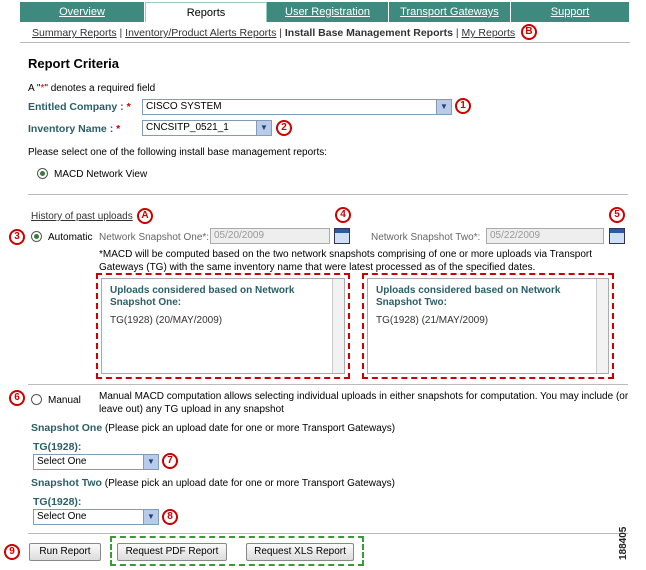 The width and height of the screenshot is (646, 570). What do you see at coordinates (57, 447) in the screenshot?
I see `snapshot-one-tg-label: TG(1928):` at bounding box center [57, 447].